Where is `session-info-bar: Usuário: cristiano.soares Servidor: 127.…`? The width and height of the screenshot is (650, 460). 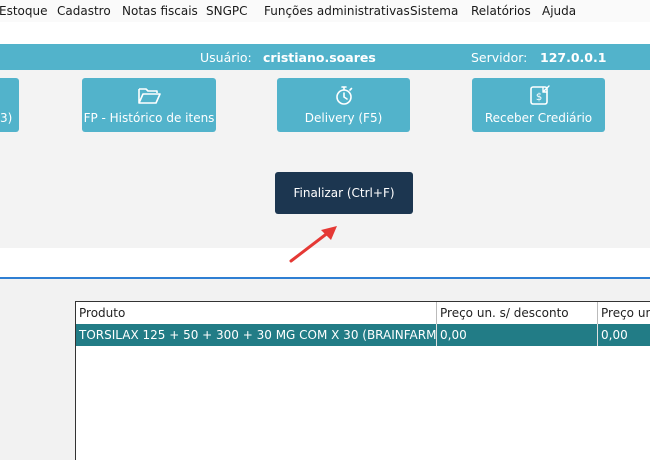 session-info-bar: Usuário: cristiano.soares Servidor: 127.… is located at coordinates (325, 57).